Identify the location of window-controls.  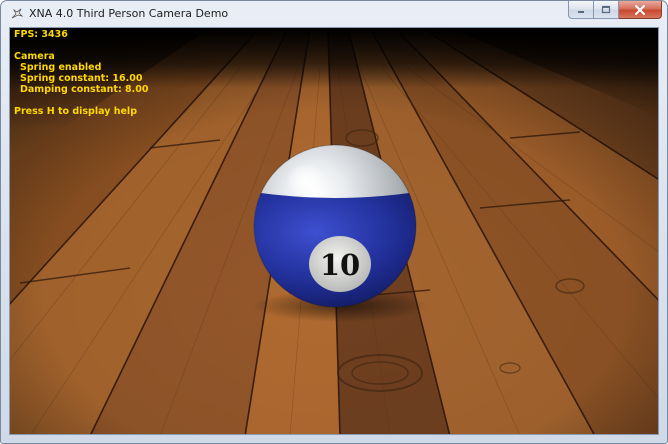
(615, 10).